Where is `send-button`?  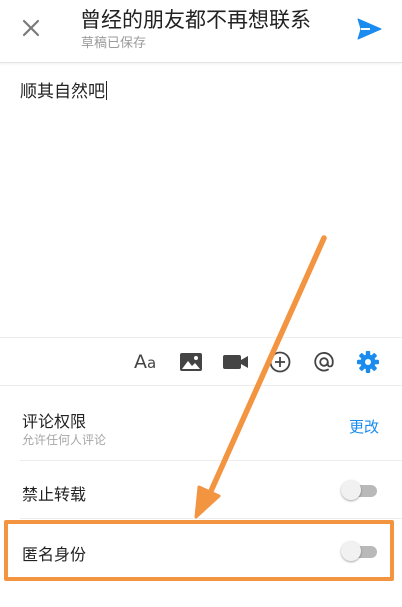
send-button is located at coordinates (369, 29).